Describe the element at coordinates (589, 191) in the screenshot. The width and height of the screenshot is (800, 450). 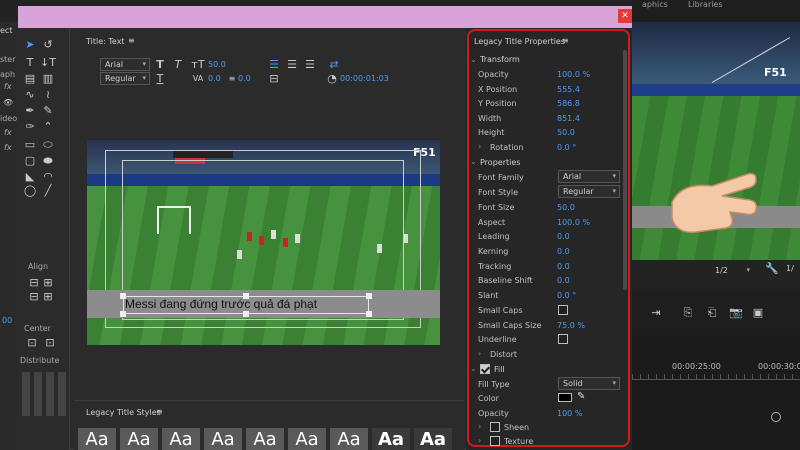
I see `prop-font-style-select: Regular ▾` at that location.